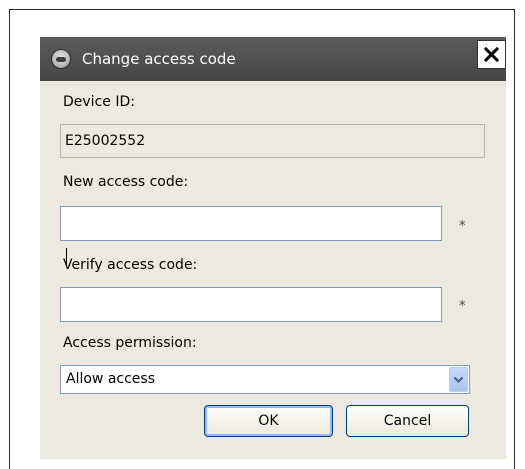 The image size is (525, 469). I want to click on title-bar: Change access code, so click(273, 59).